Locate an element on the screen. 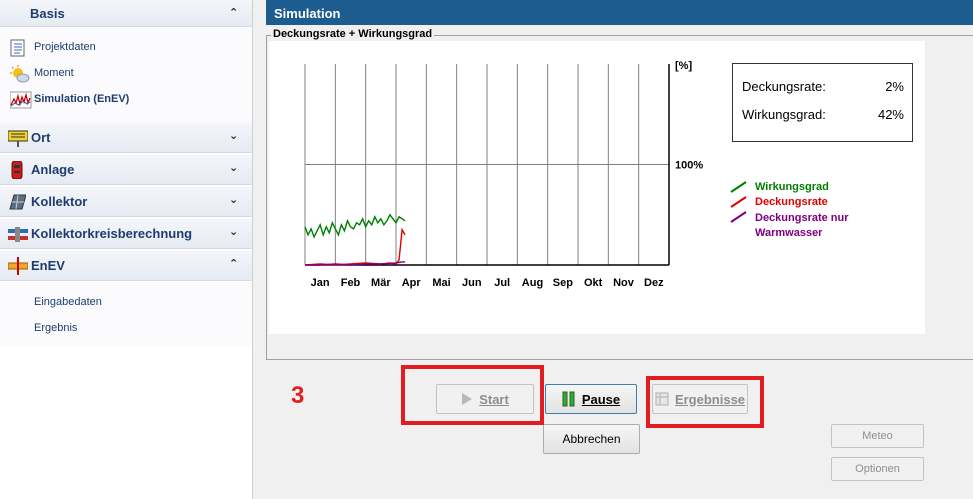 The width and height of the screenshot is (973, 499). x-tick-label: Okt is located at coordinates (593, 283).